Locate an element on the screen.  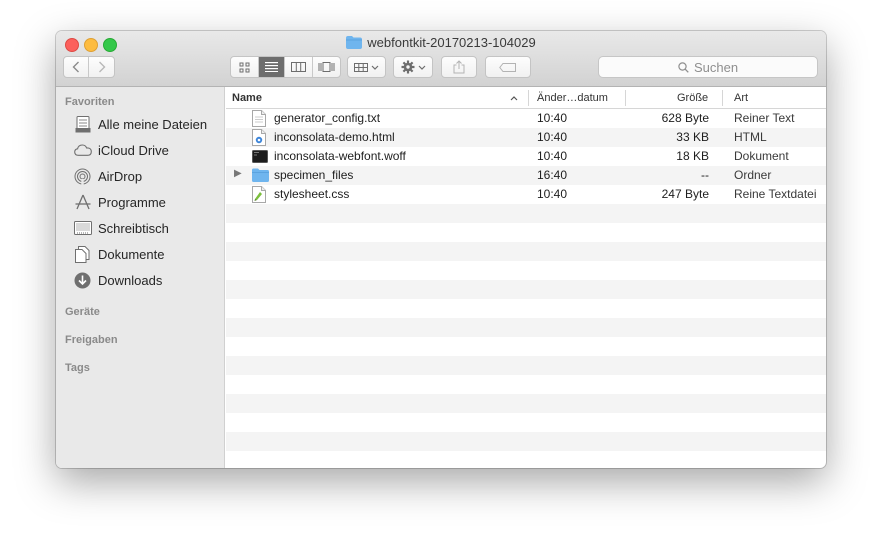
chevron-down-icon is located at coordinates (375, 67).